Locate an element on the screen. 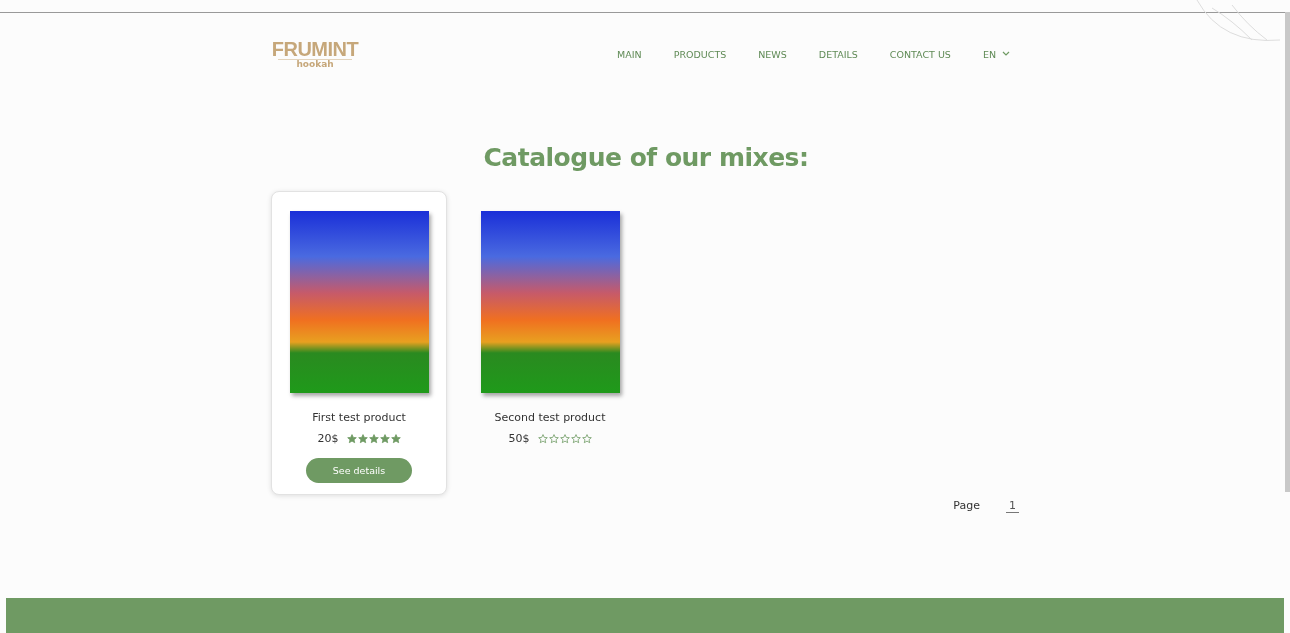 The width and height of the screenshot is (1290, 633). product-name: First test product is located at coordinates (359, 417).